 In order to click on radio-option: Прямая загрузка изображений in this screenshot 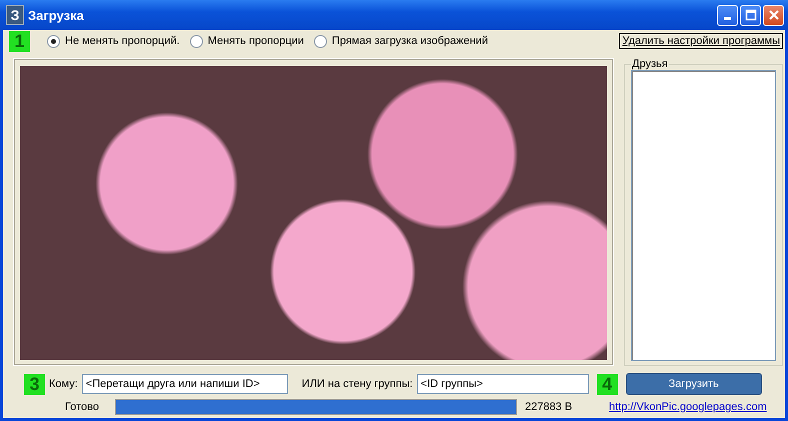, I will do `click(401, 41)`.